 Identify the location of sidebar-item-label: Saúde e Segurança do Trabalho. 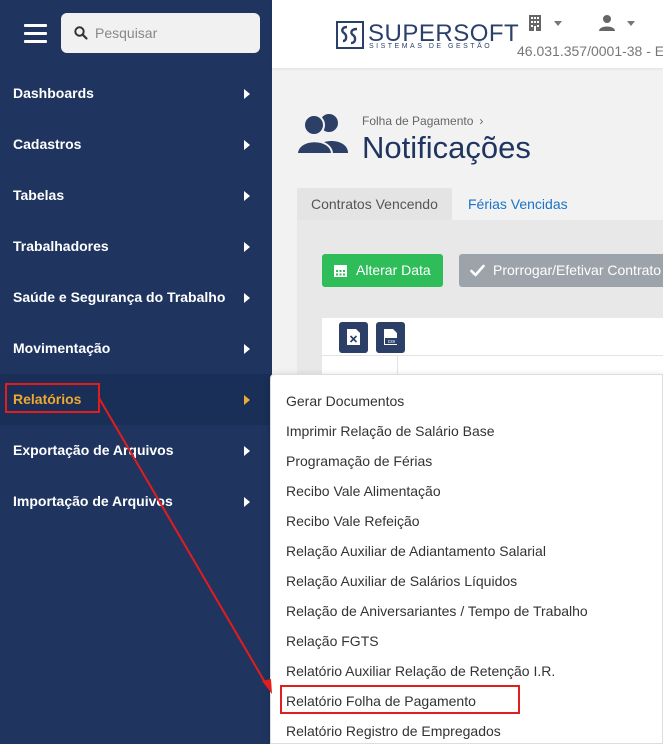
(119, 297).